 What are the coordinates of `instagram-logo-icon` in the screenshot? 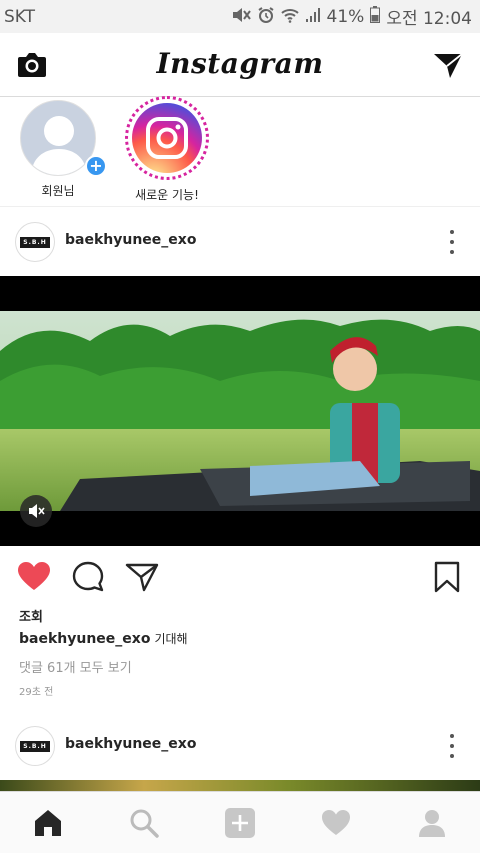 It's located at (167, 138).